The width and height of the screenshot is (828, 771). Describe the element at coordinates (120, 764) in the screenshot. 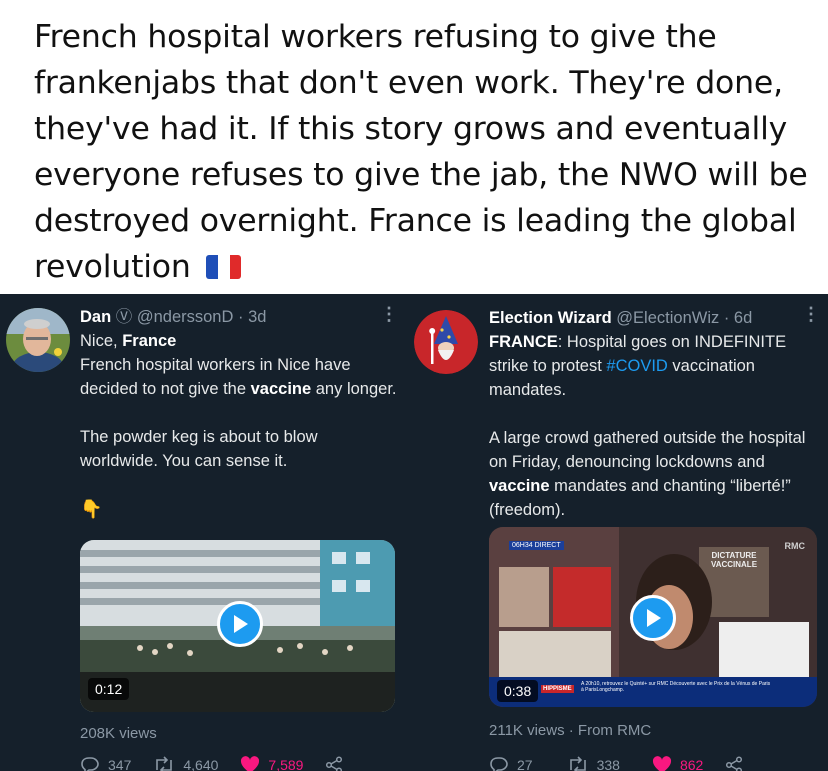

I see `reply-count: 347` at that location.